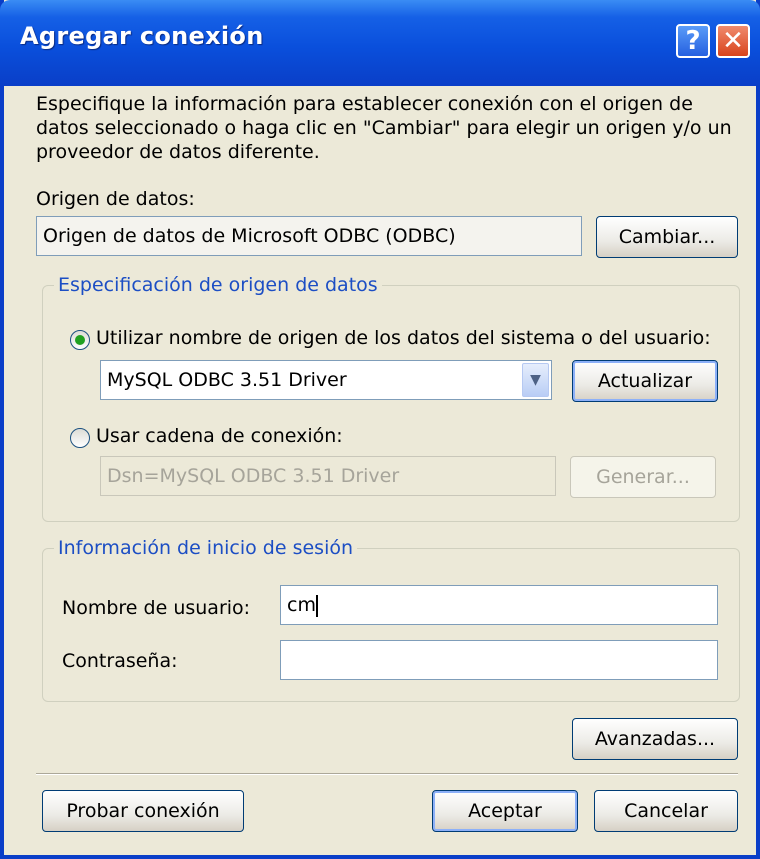 The image size is (760, 859). I want to click on data-source-field: Origen de datos de Microsoft ODBC (ODBC), so click(309, 236).